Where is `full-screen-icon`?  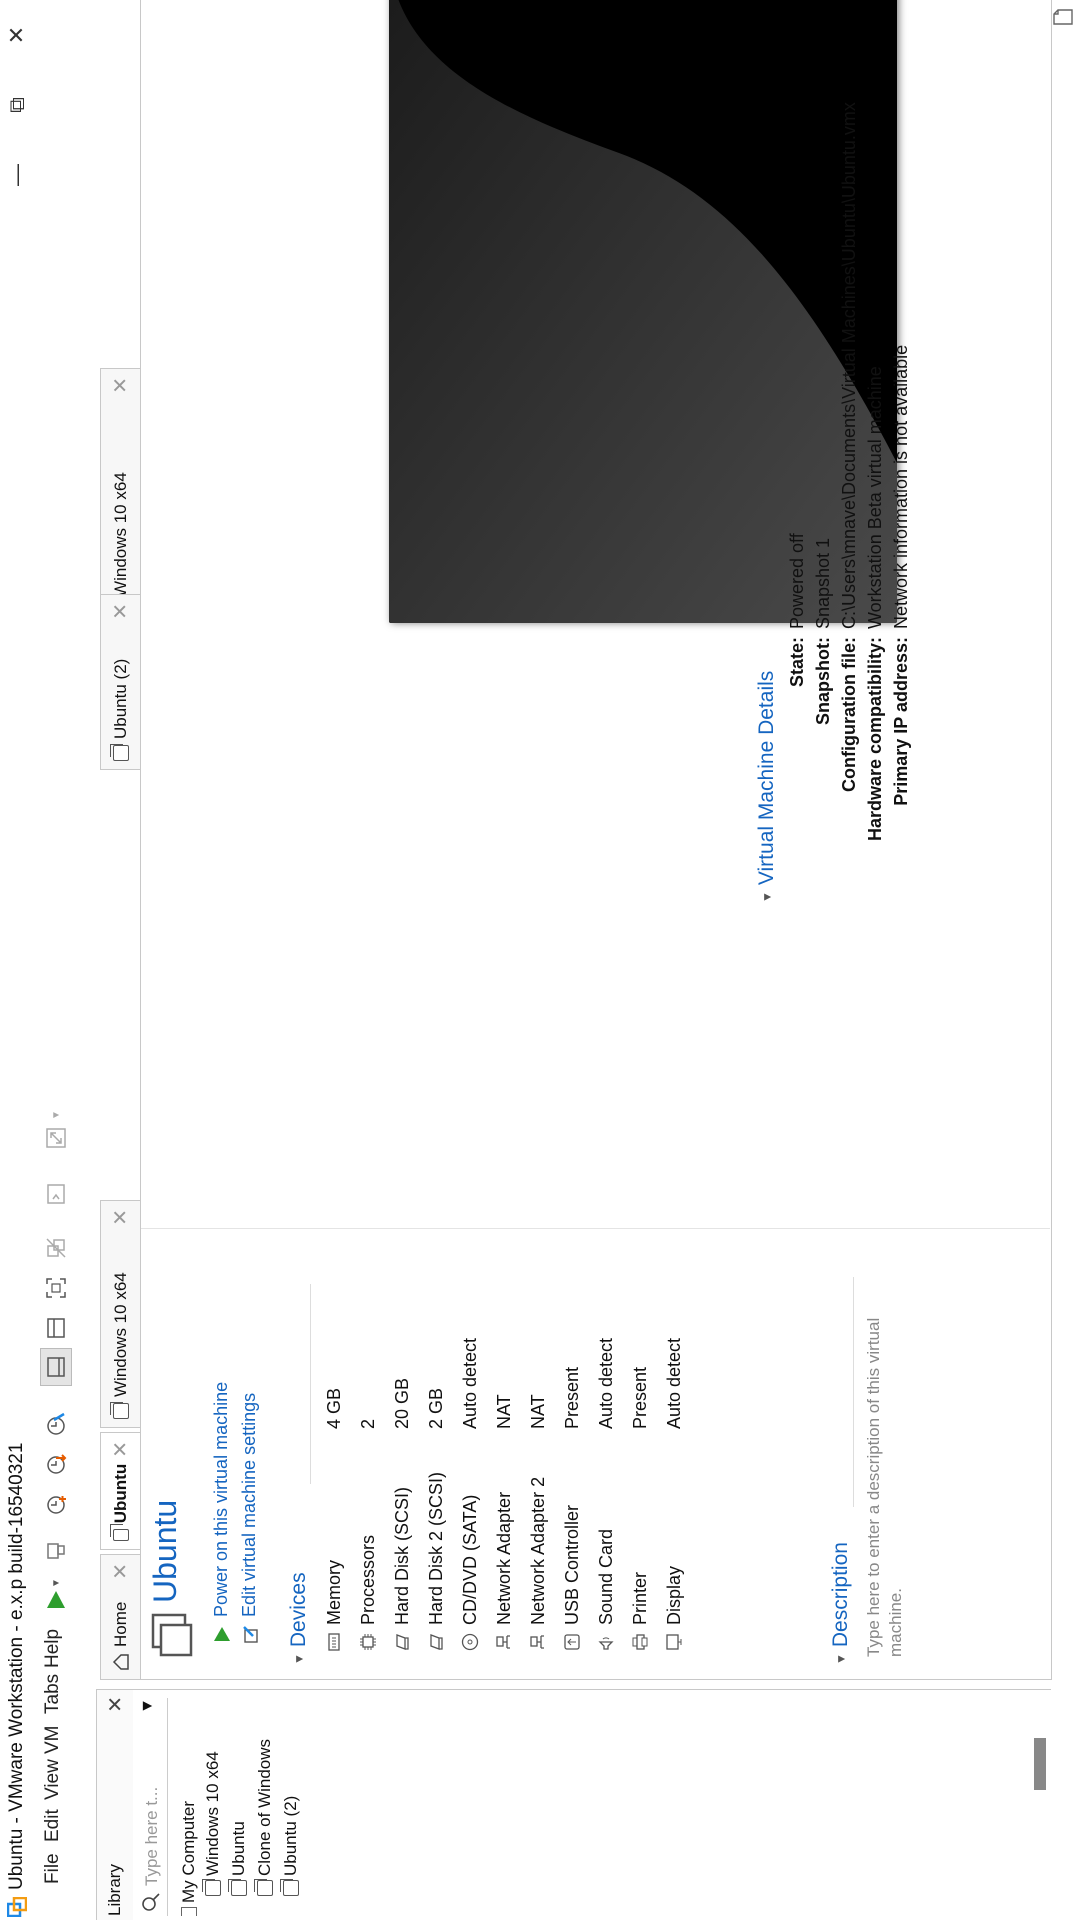 full-screen-icon is located at coordinates (56, 1288).